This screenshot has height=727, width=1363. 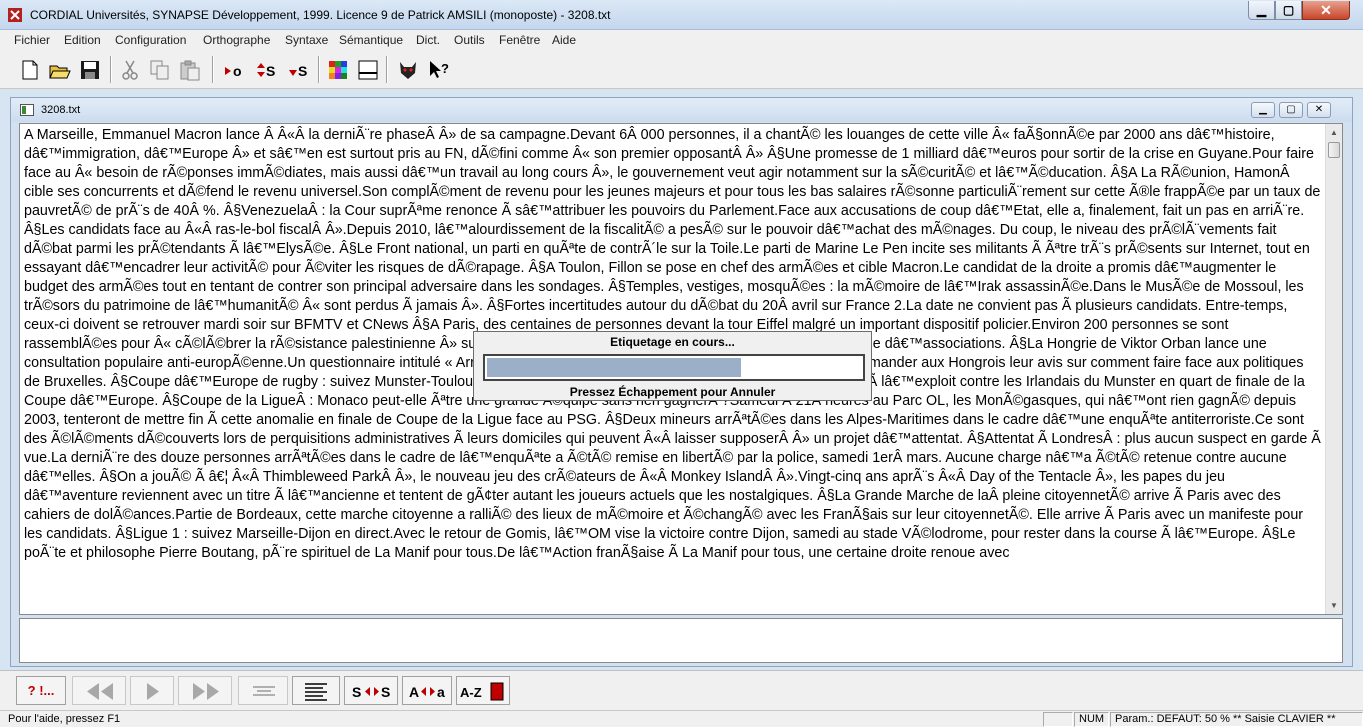 I want to click on save-disk-icon, so click(x=90, y=70).